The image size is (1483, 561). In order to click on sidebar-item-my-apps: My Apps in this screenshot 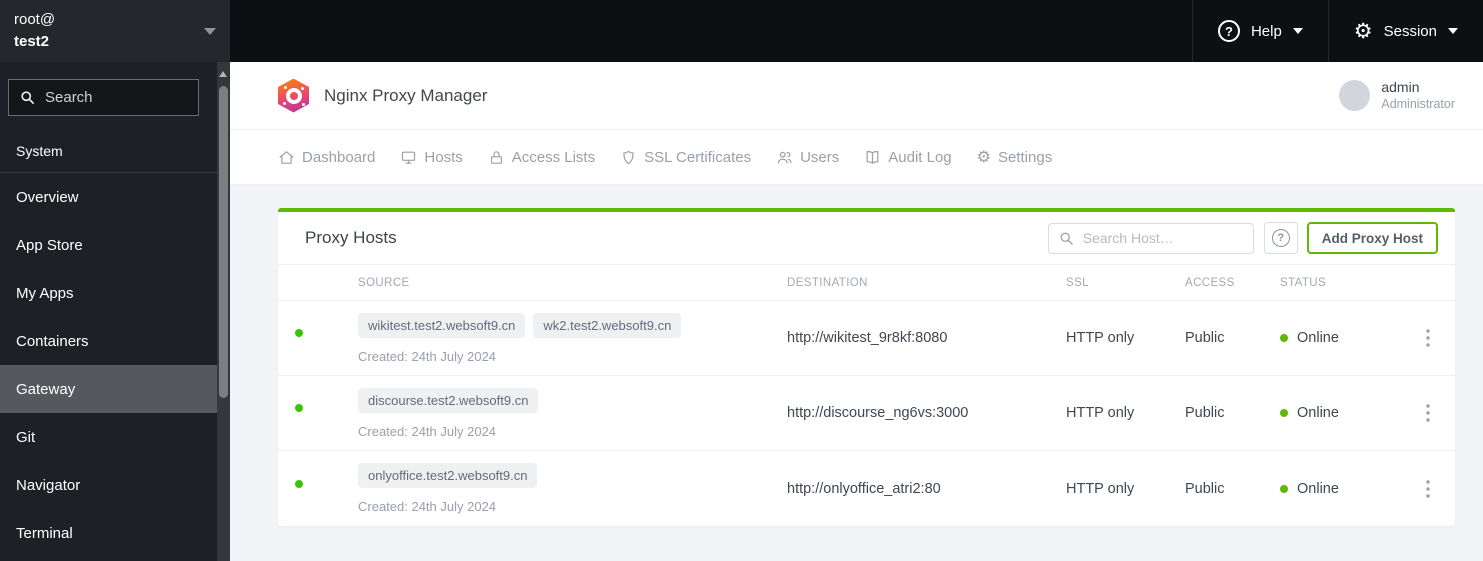, I will do `click(108, 293)`.